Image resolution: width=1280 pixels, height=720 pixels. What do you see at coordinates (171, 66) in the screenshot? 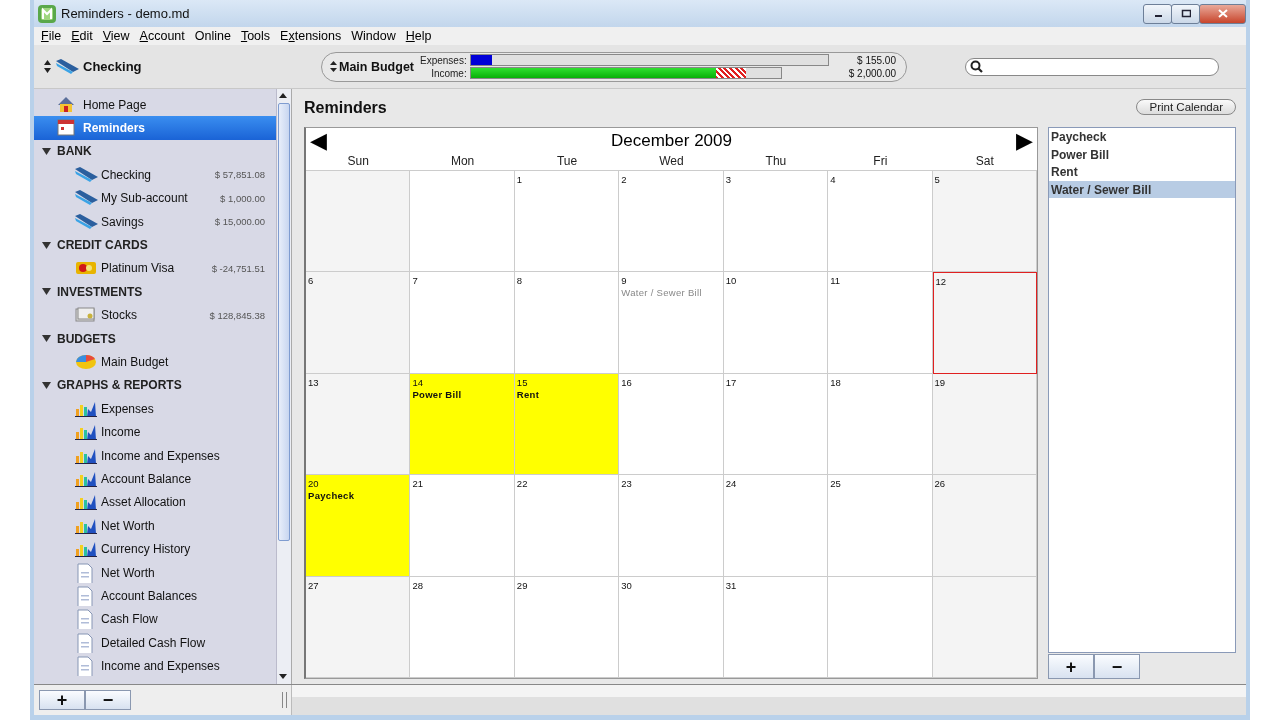
I see `account-selector: Checking` at bounding box center [171, 66].